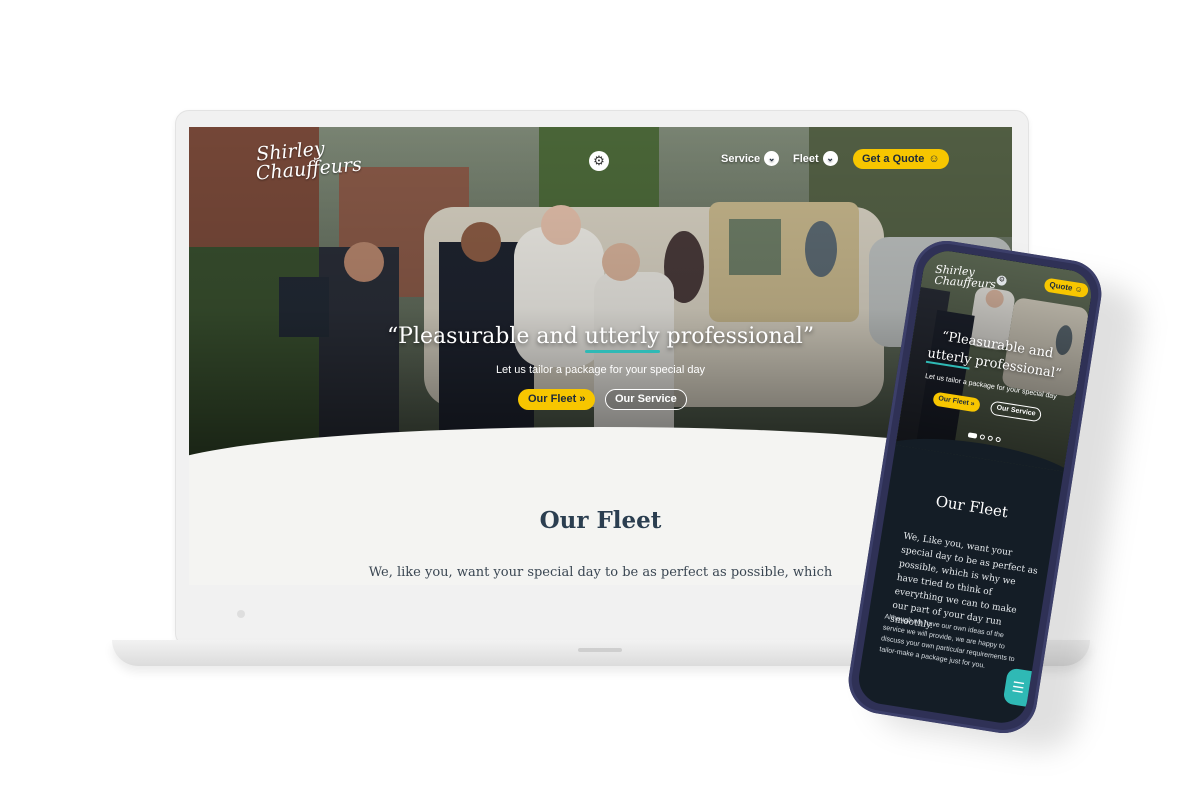 This screenshot has width=1200, height=800. Describe the element at coordinates (893, 159) in the screenshot. I see `get-quote-label: Get a Quote` at that location.